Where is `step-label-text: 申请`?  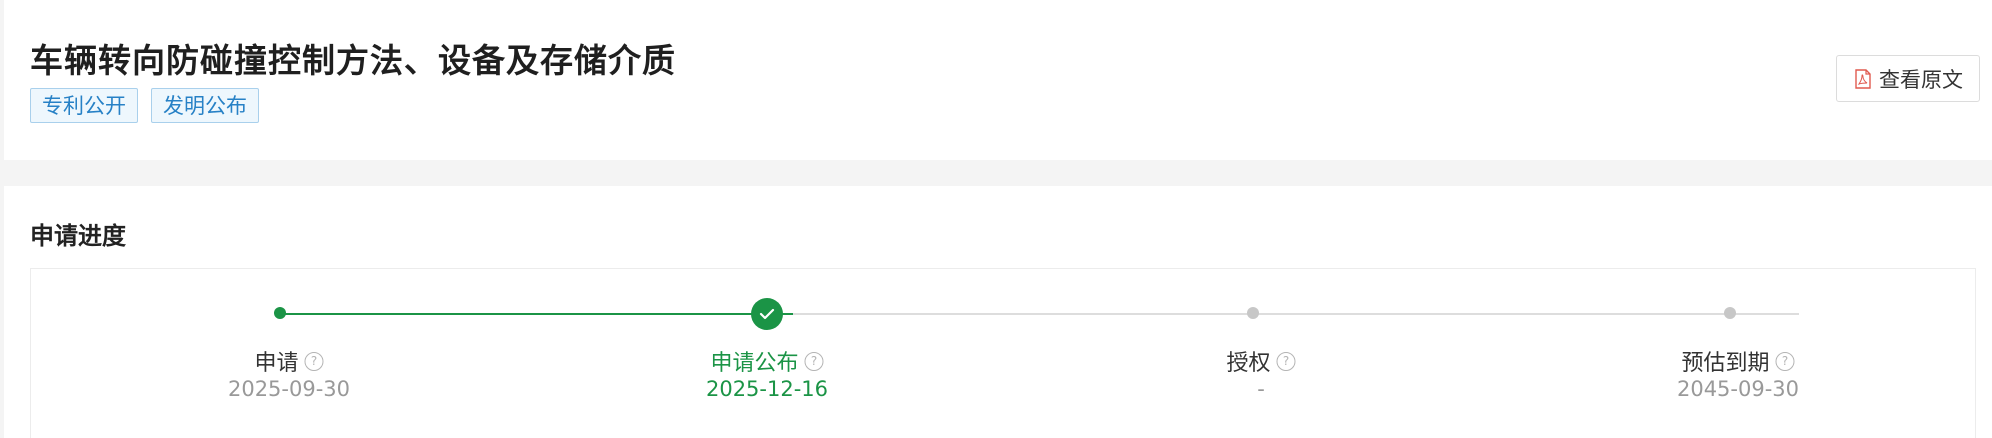
step-label-text: 申请 is located at coordinates (276, 363).